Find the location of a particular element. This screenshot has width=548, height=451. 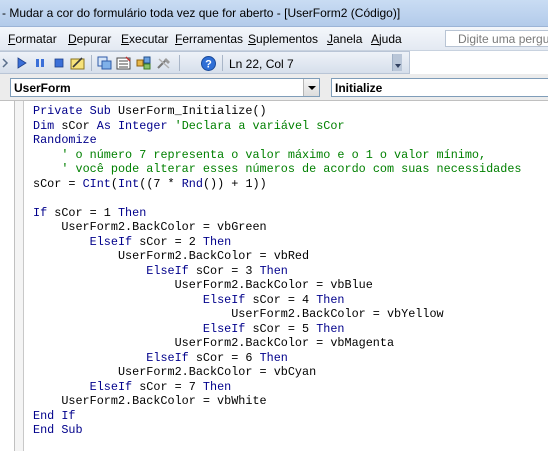

pause-icon is located at coordinates (40, 63).